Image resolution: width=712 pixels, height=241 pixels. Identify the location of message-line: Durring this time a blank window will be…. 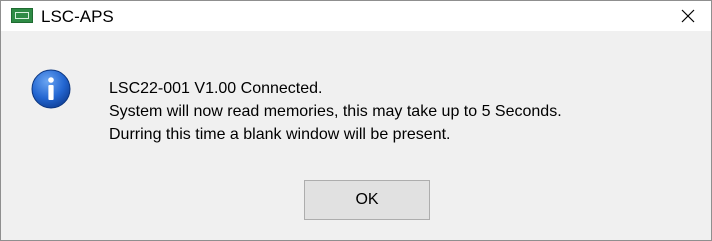
(280, 134).